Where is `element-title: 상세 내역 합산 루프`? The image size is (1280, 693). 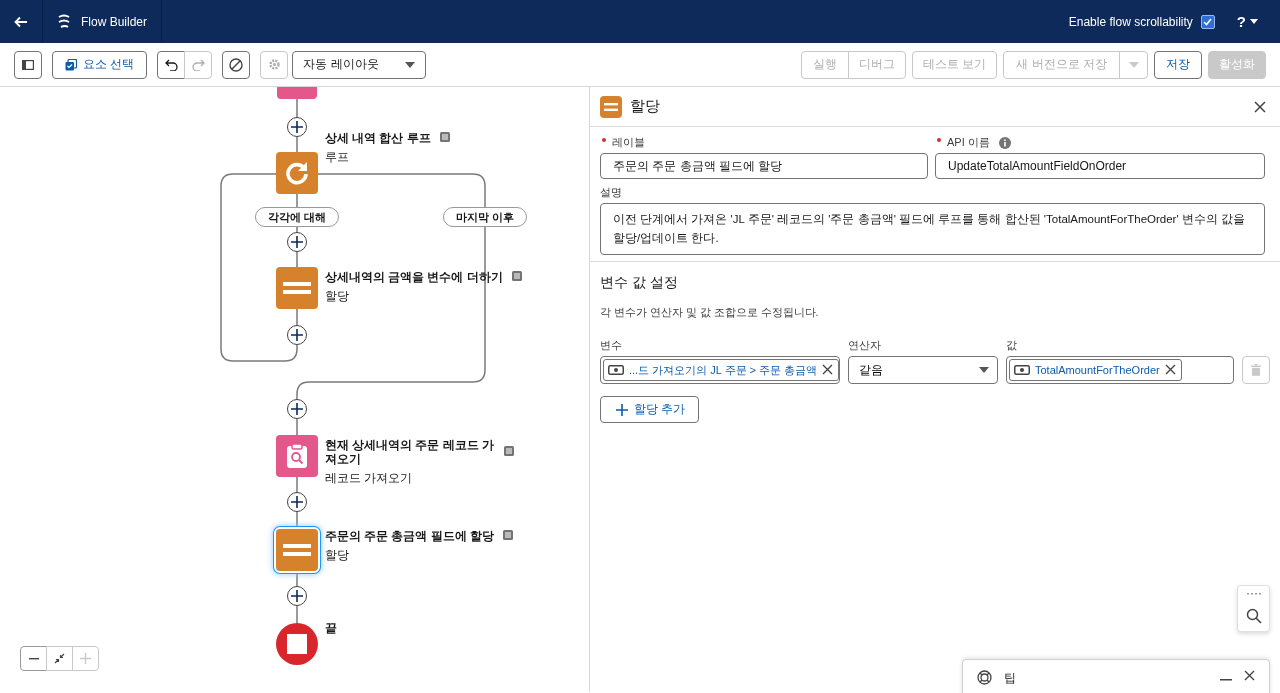
element-title: 상세 내역 합산 루프 is located at coordinates (378, 138).